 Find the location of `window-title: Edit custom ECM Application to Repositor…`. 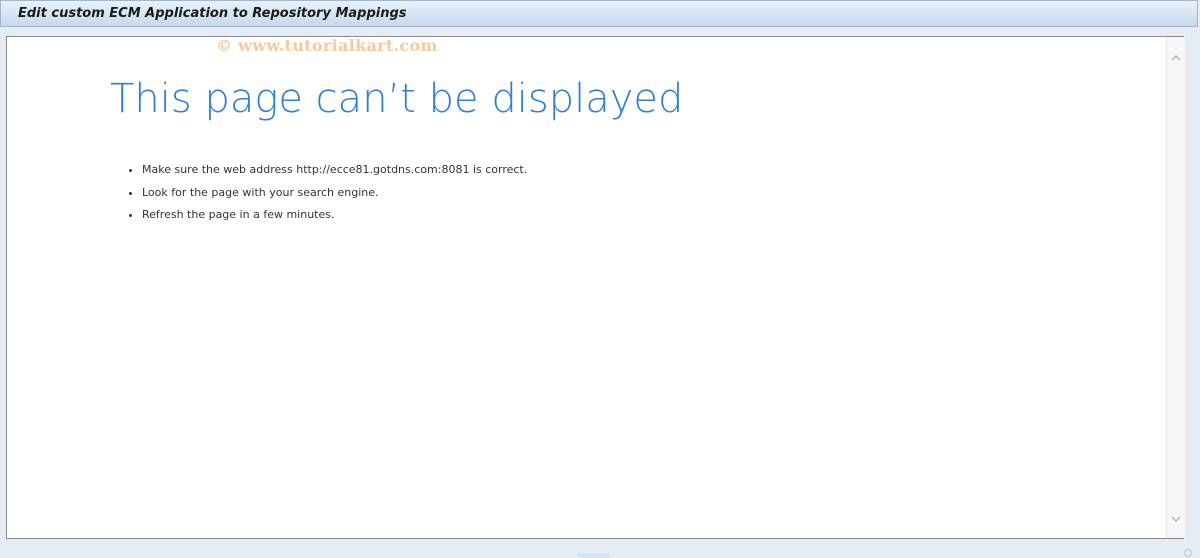

window-title: Edit custom ECM Application to Repositor… is located at coordinates (212, 13).